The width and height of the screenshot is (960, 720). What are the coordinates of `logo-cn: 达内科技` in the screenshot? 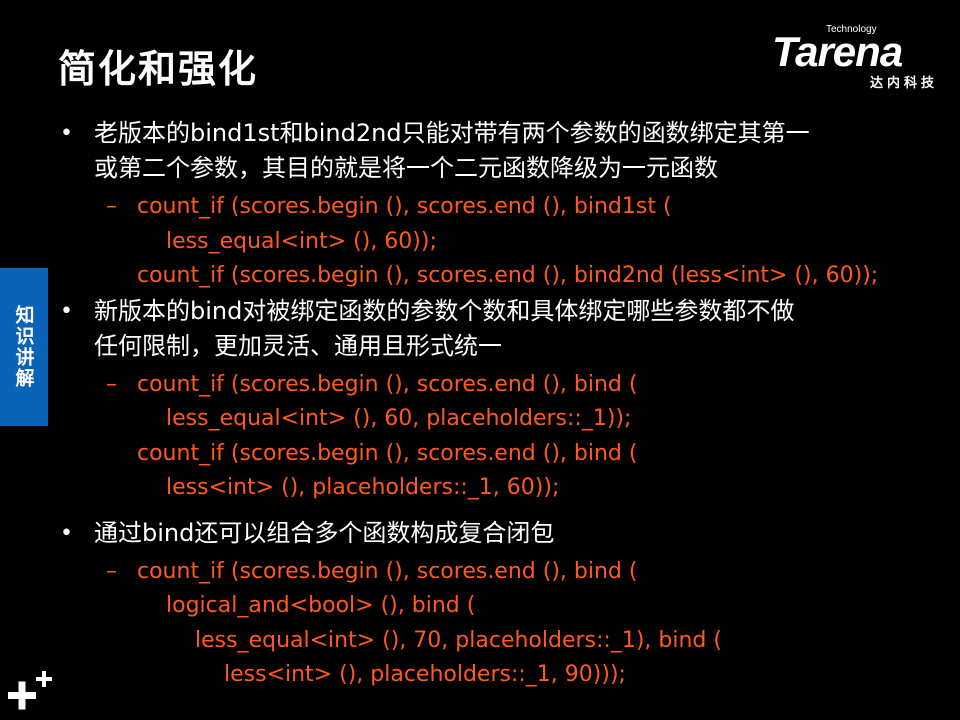 It's located at (903, 83).